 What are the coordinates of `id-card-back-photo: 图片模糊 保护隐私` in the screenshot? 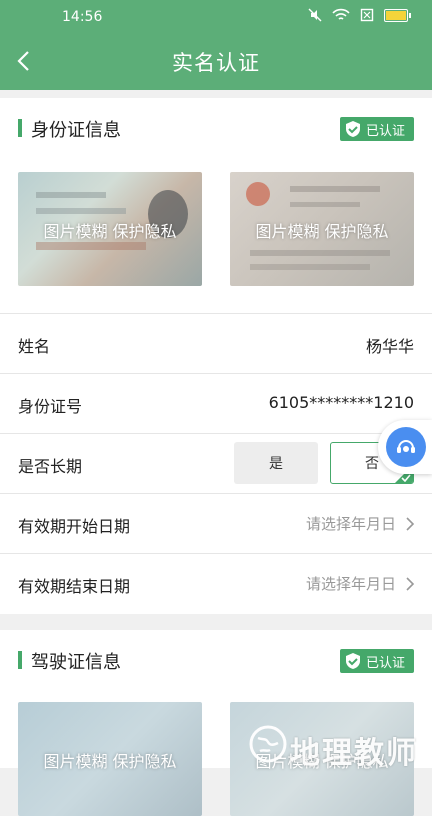 It's located at (322, 229).